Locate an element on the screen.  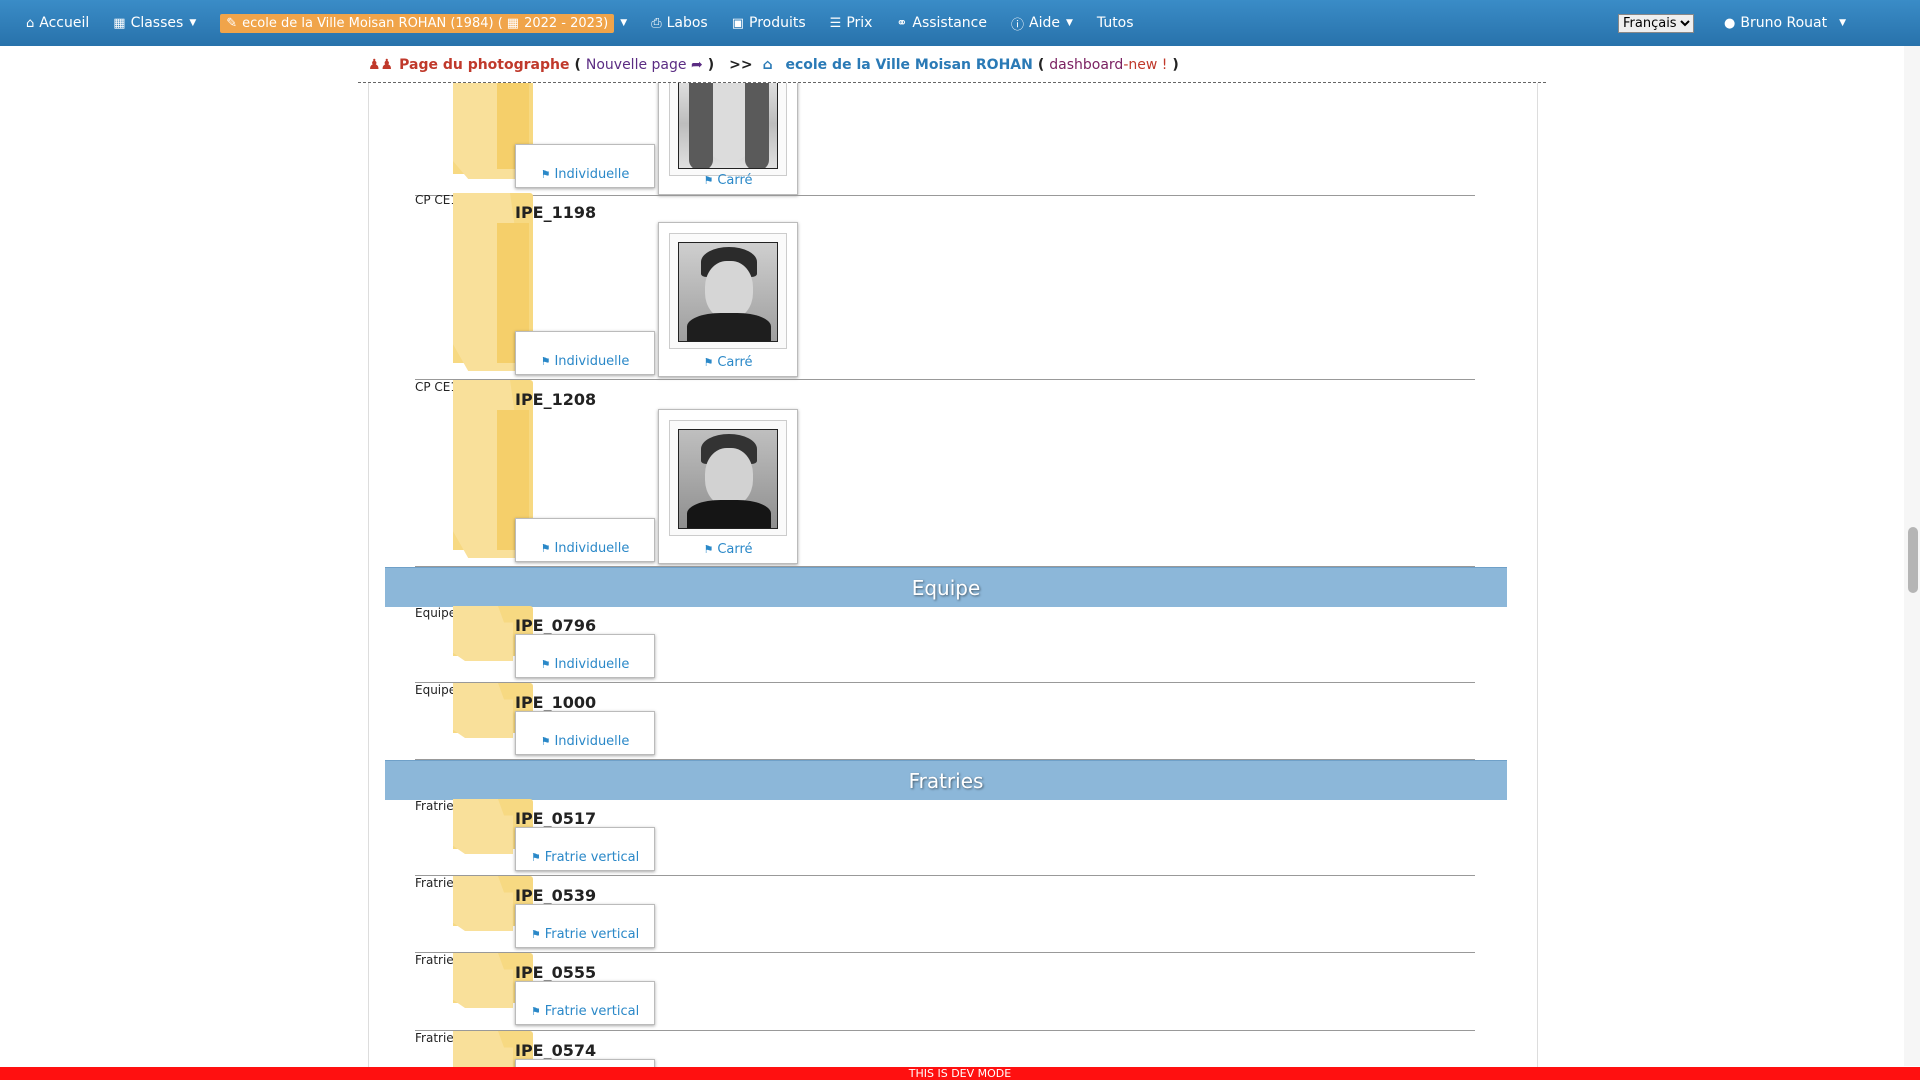
nav-labs-label: Labos is located at coordinates (687, 23).